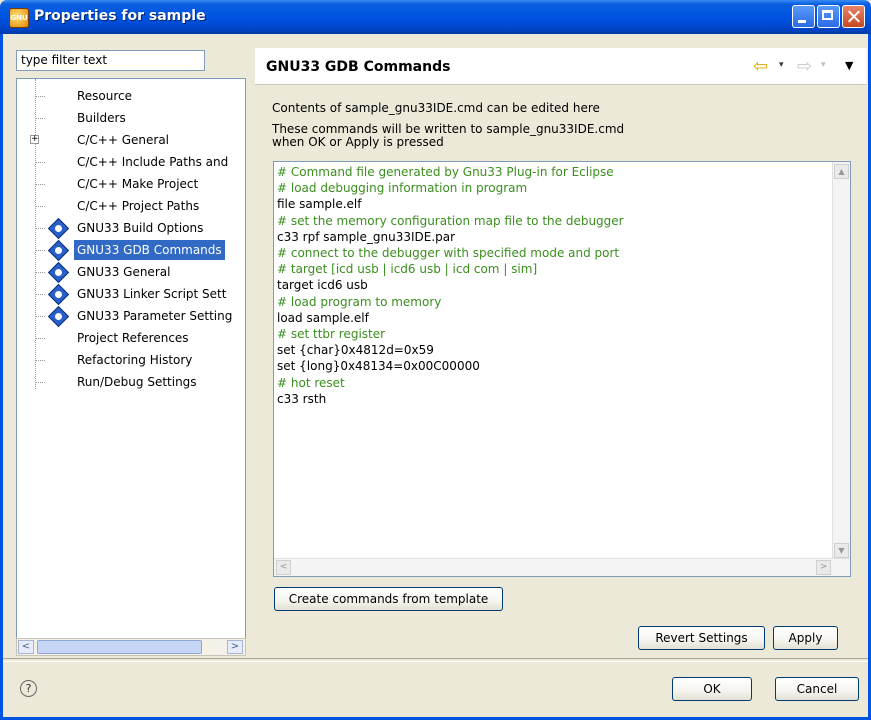 The height and width of the screenshot is (720, 871). Describe the element at coordinates (140, 228) in the screenshot. I see `tree-item-label: GNU33 Build Options` at that location.